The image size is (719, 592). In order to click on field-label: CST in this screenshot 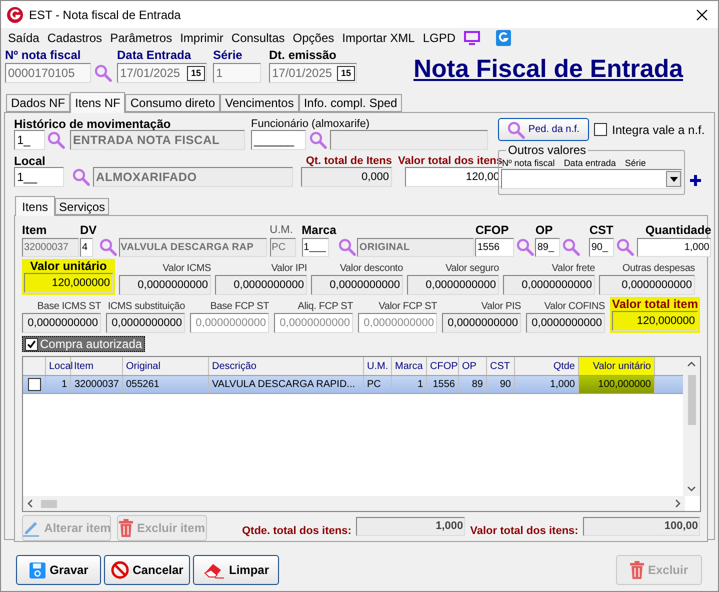, I will do `click(601, 230)`.